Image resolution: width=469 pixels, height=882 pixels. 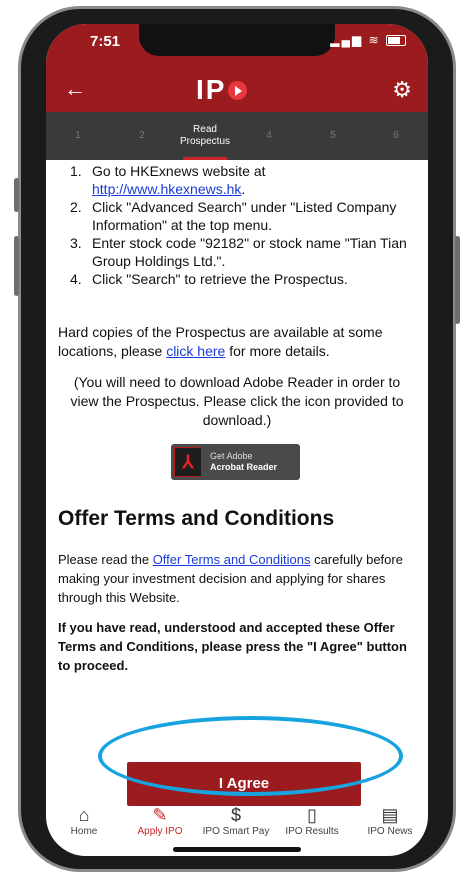 What do you see at coordinates (105, 41) in the screenshot?
I see `status-time: 7:51` at bounding box center [105, 41].